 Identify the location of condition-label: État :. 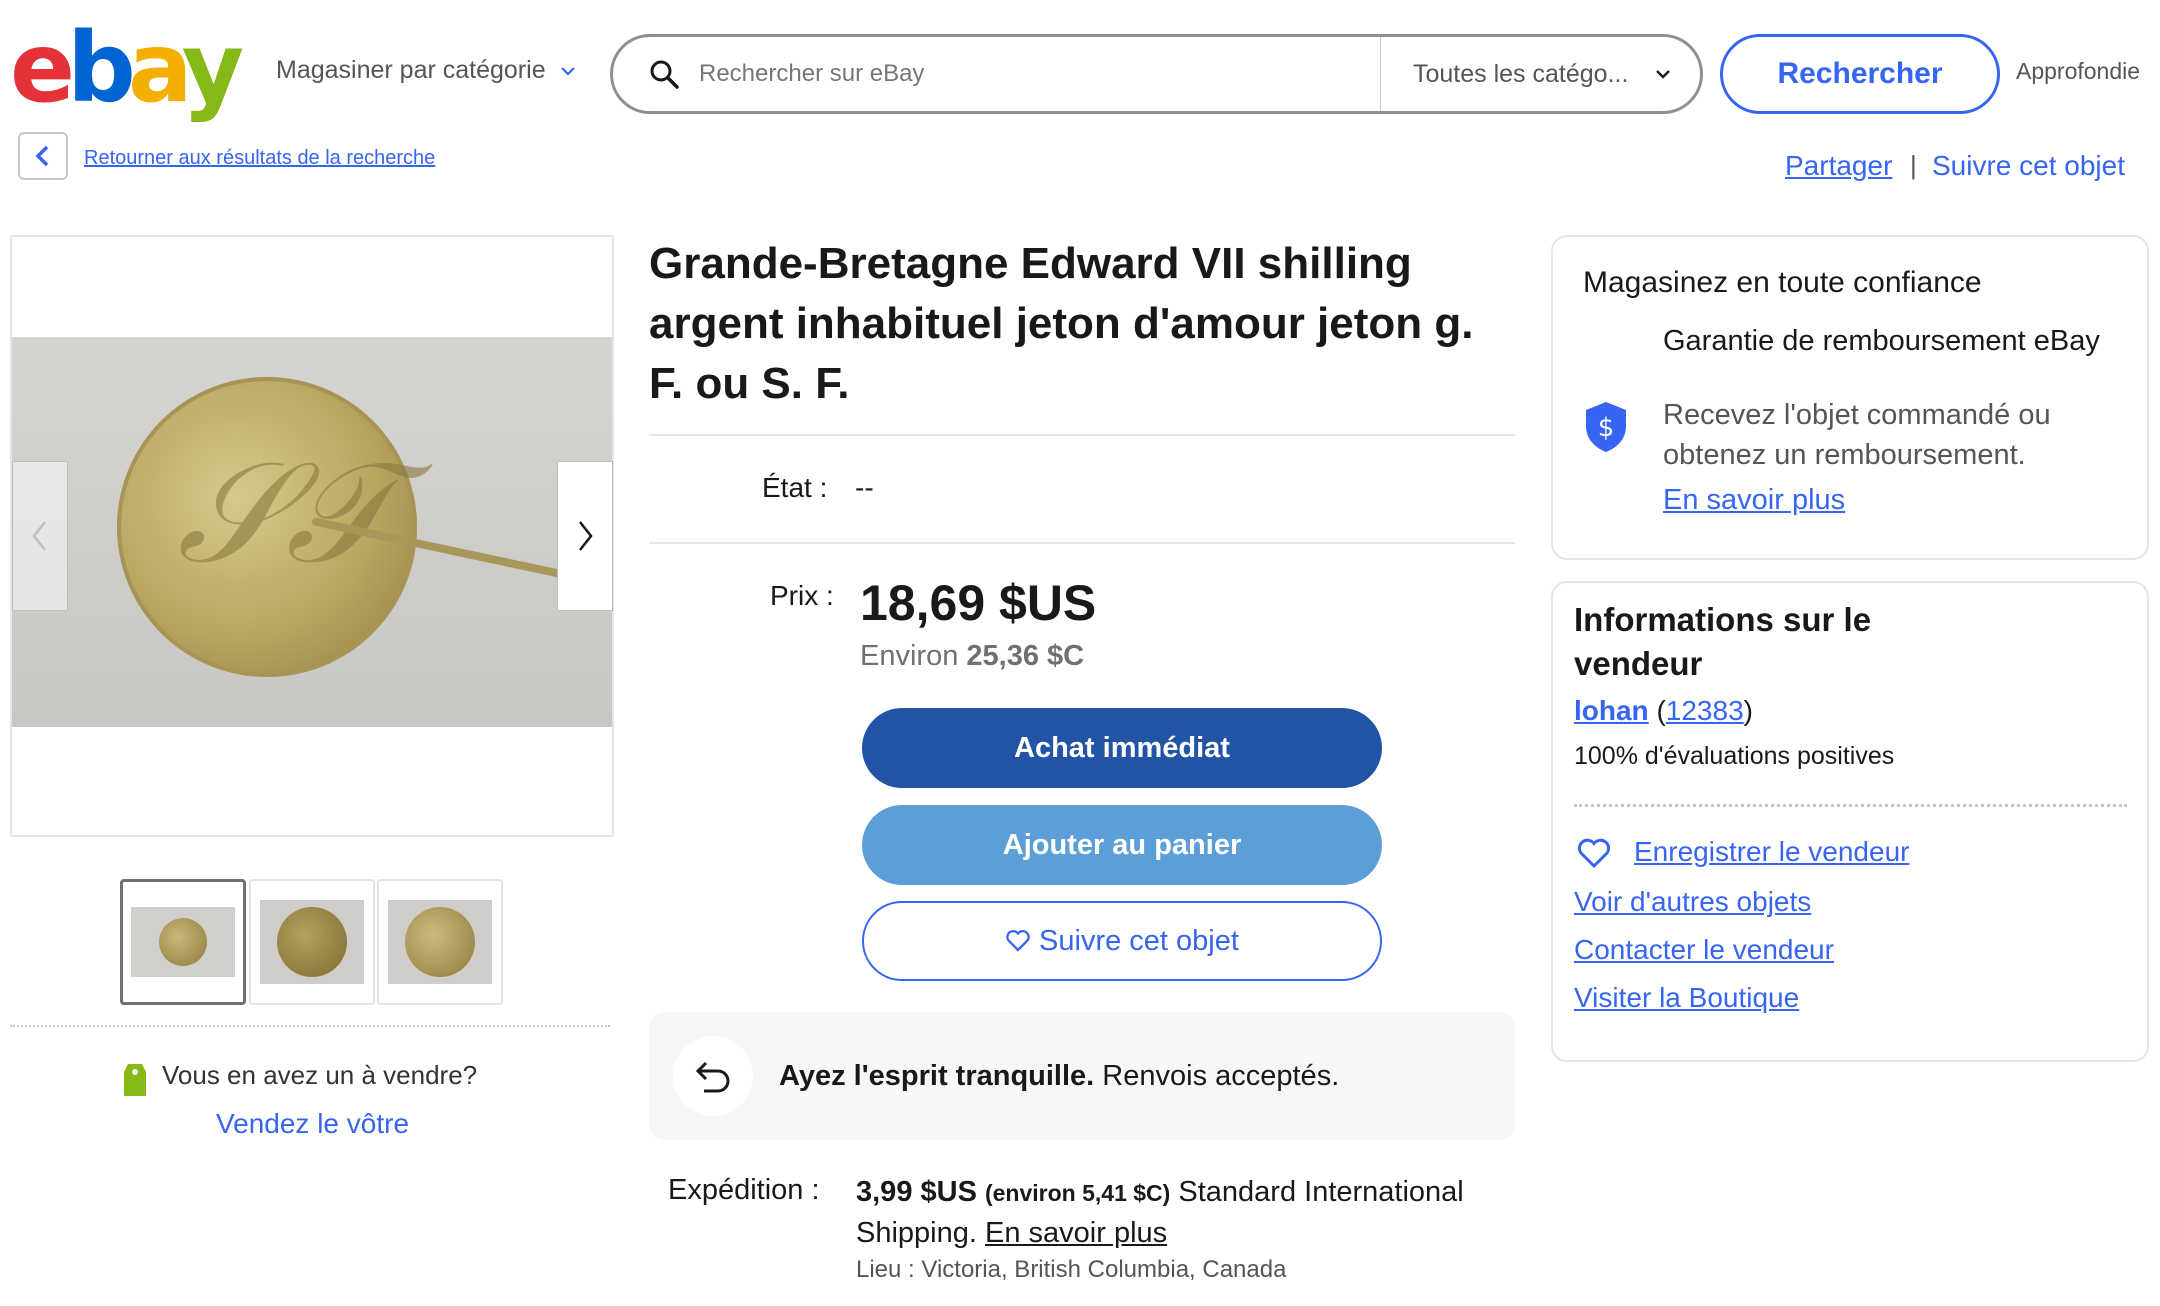
(795, 487).